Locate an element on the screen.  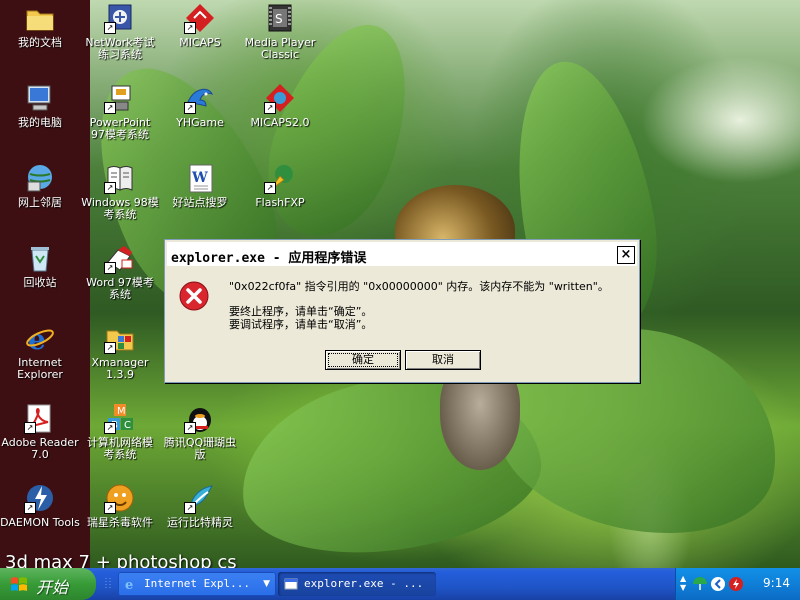
exam-app-icon: ↗ is located at coordinates (120, 18).